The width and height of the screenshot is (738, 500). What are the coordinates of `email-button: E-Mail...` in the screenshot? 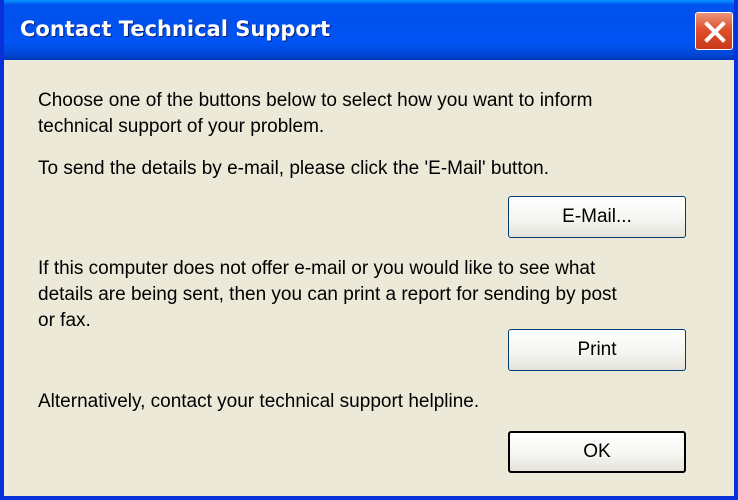 It's located at (597, 217).